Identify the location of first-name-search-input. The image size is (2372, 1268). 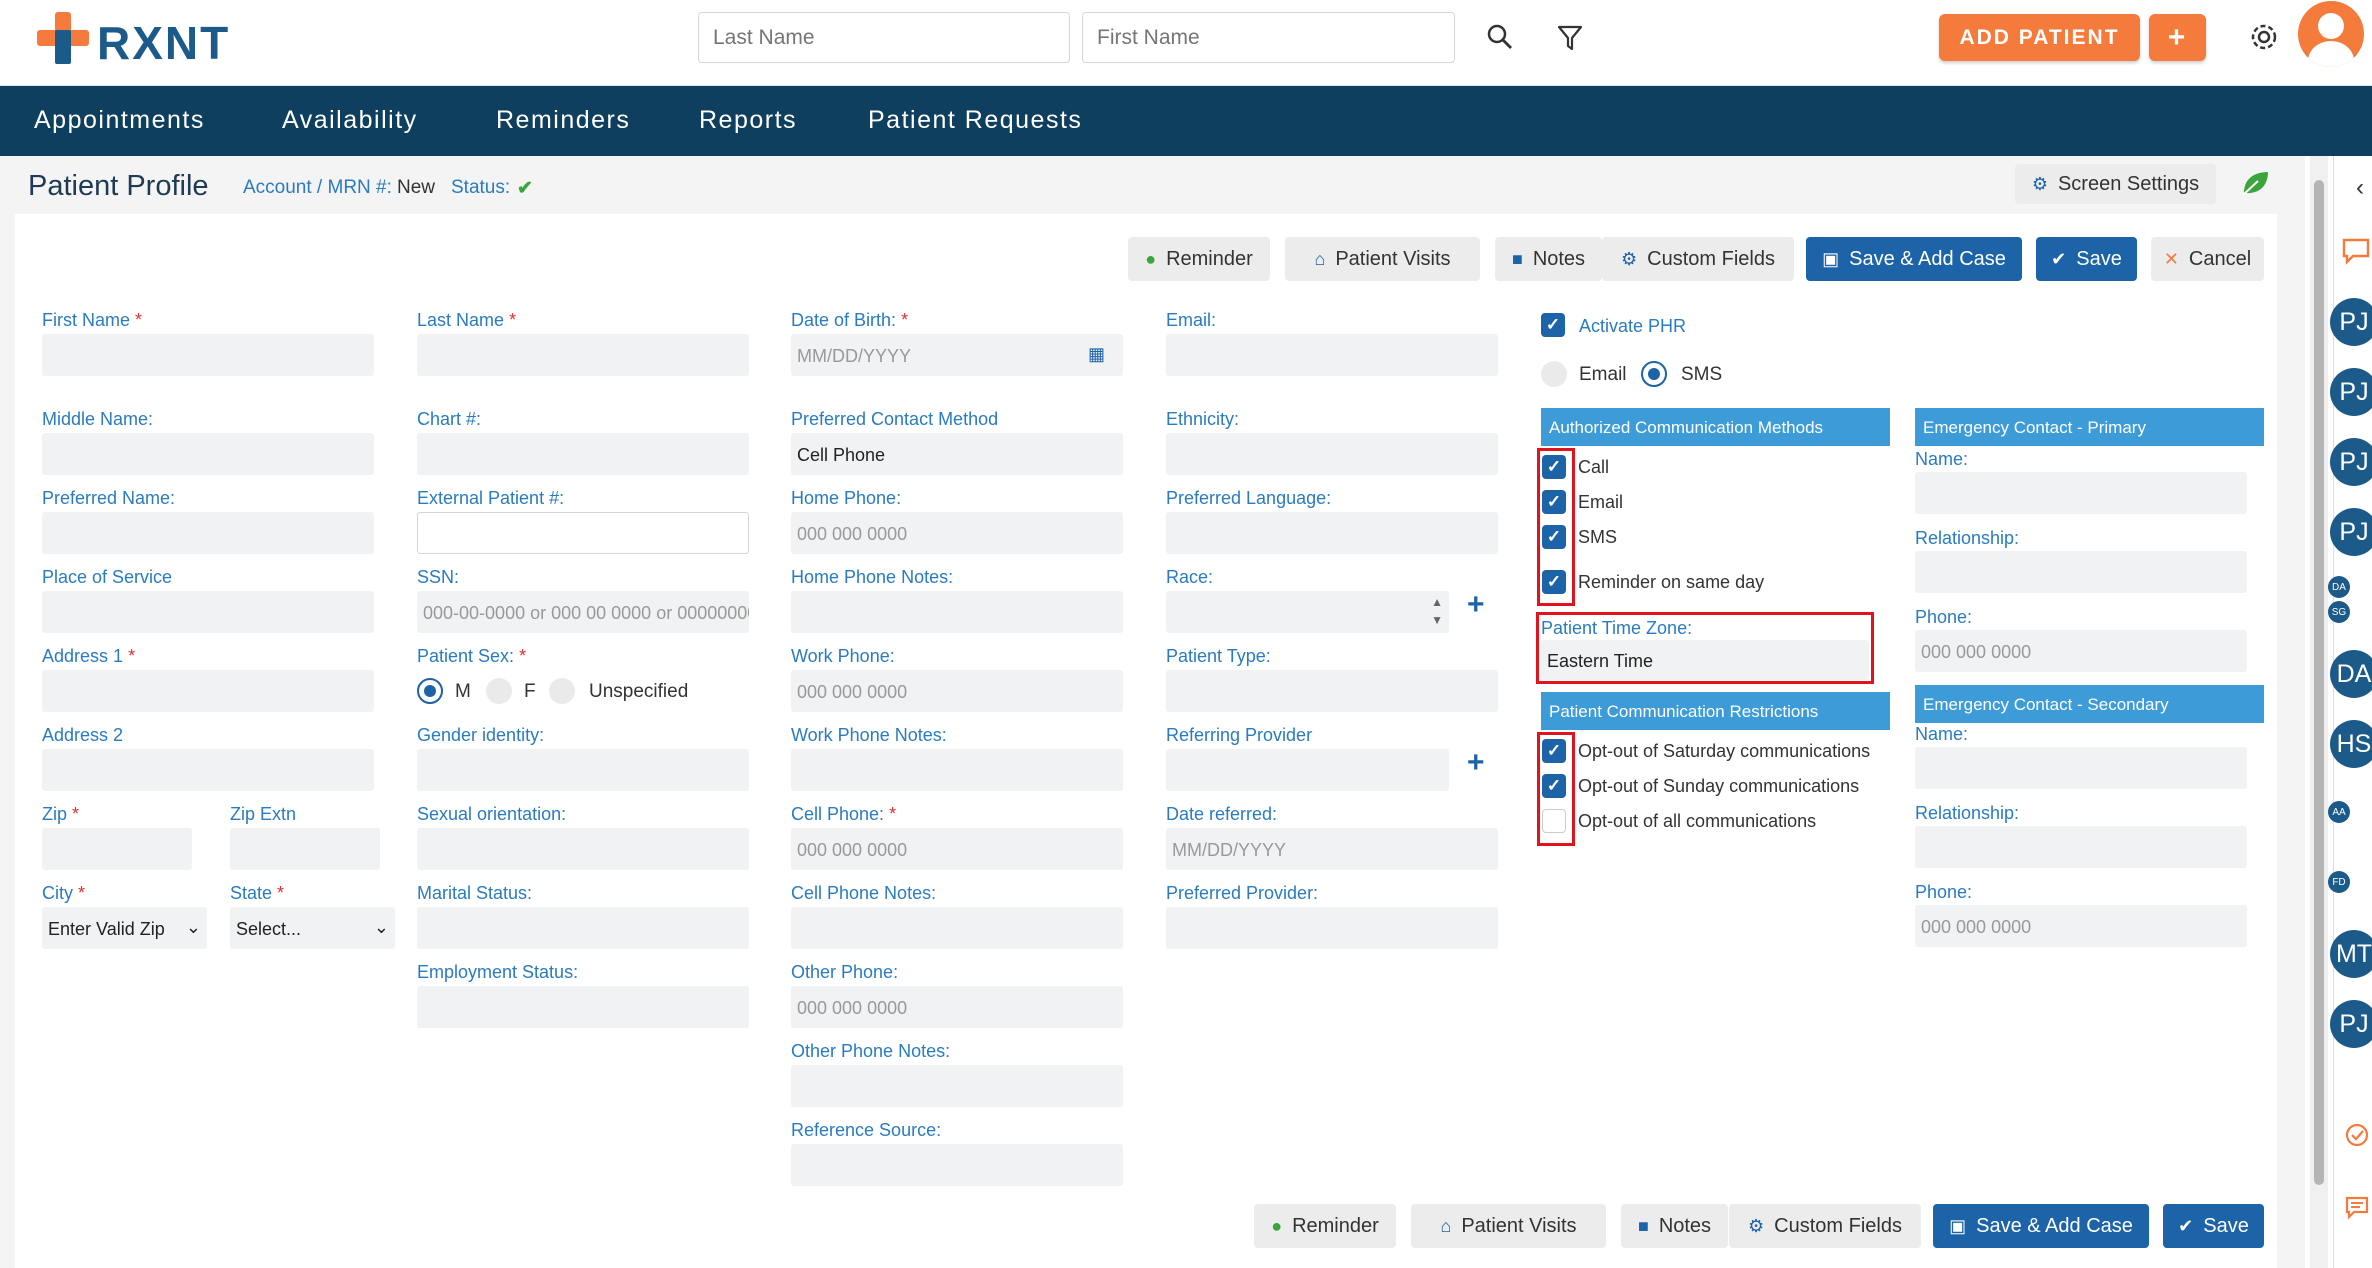
(1268, 37).